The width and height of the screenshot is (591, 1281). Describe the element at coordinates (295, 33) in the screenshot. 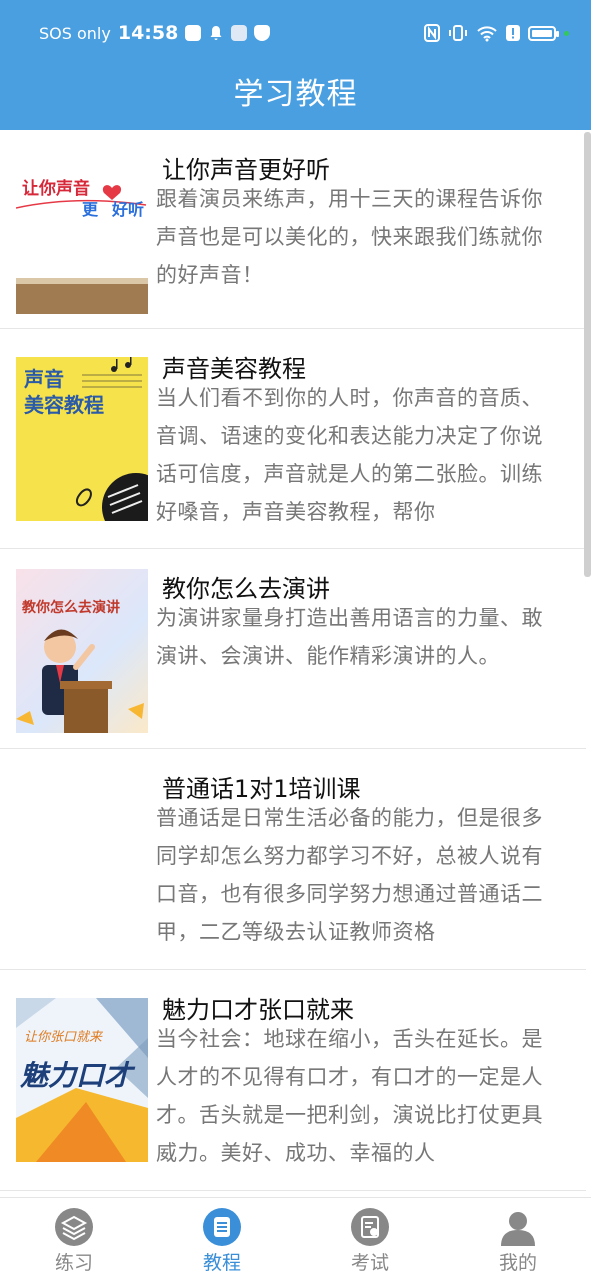

I see `status-bar: SOS only 14:58` at that location.